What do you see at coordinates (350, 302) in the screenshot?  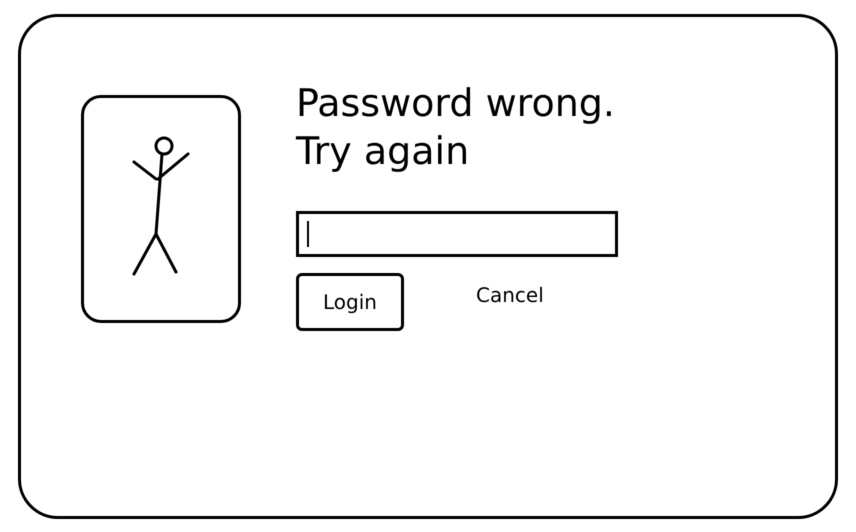 I see `login-button: Login` at bounding box center [350, 302].